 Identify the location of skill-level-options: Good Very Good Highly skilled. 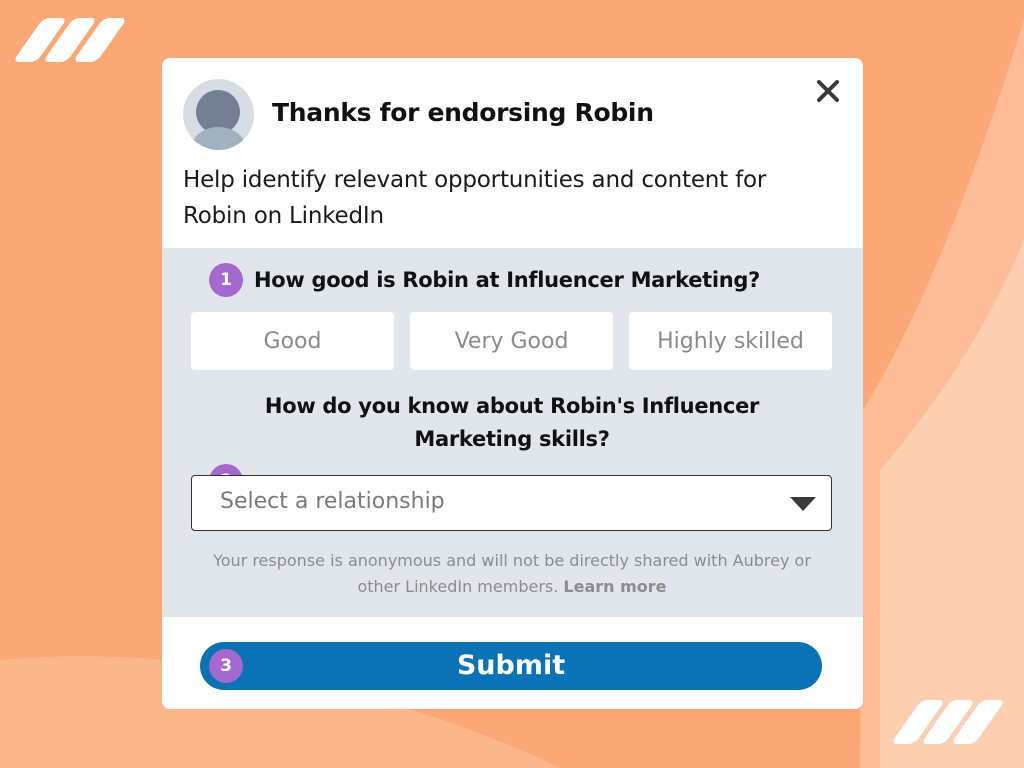
(511, 341).